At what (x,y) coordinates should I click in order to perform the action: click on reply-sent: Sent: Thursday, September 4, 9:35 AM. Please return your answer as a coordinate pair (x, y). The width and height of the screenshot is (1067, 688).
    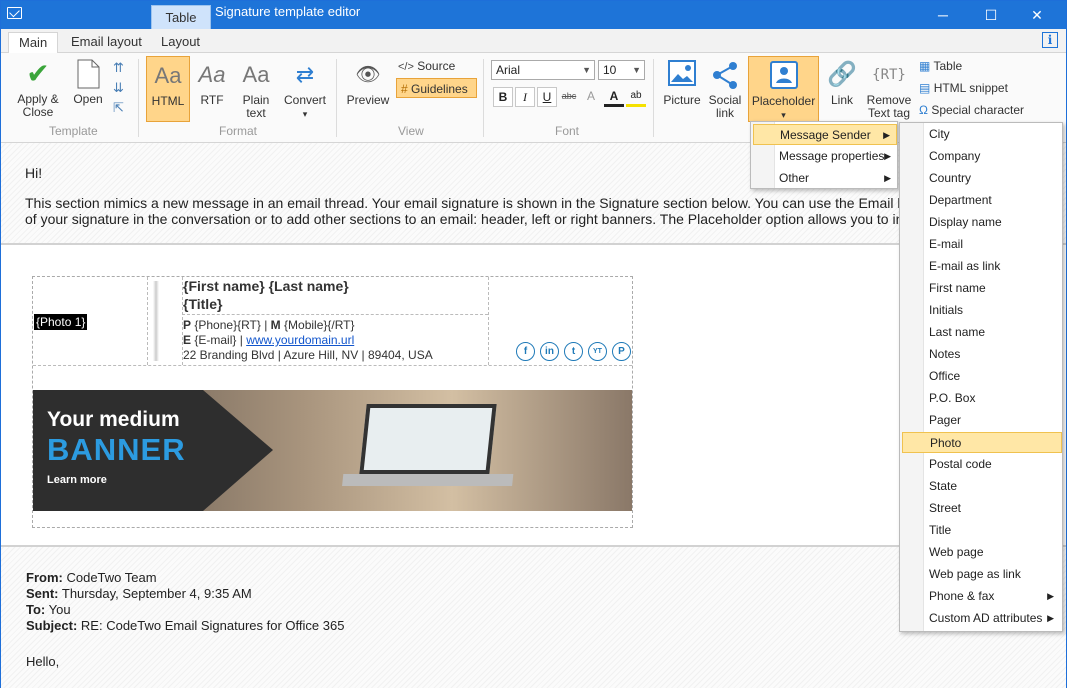
    Looking at the image, I should click on (139, 593).